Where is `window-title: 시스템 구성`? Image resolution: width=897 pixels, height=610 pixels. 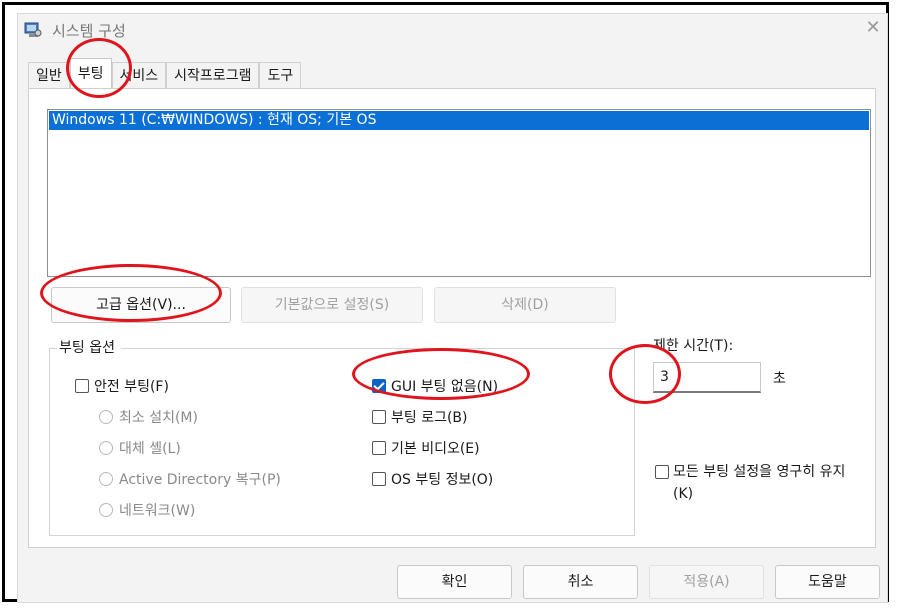
window-title: 시스템 구성 is located at coordinates (89, 31).